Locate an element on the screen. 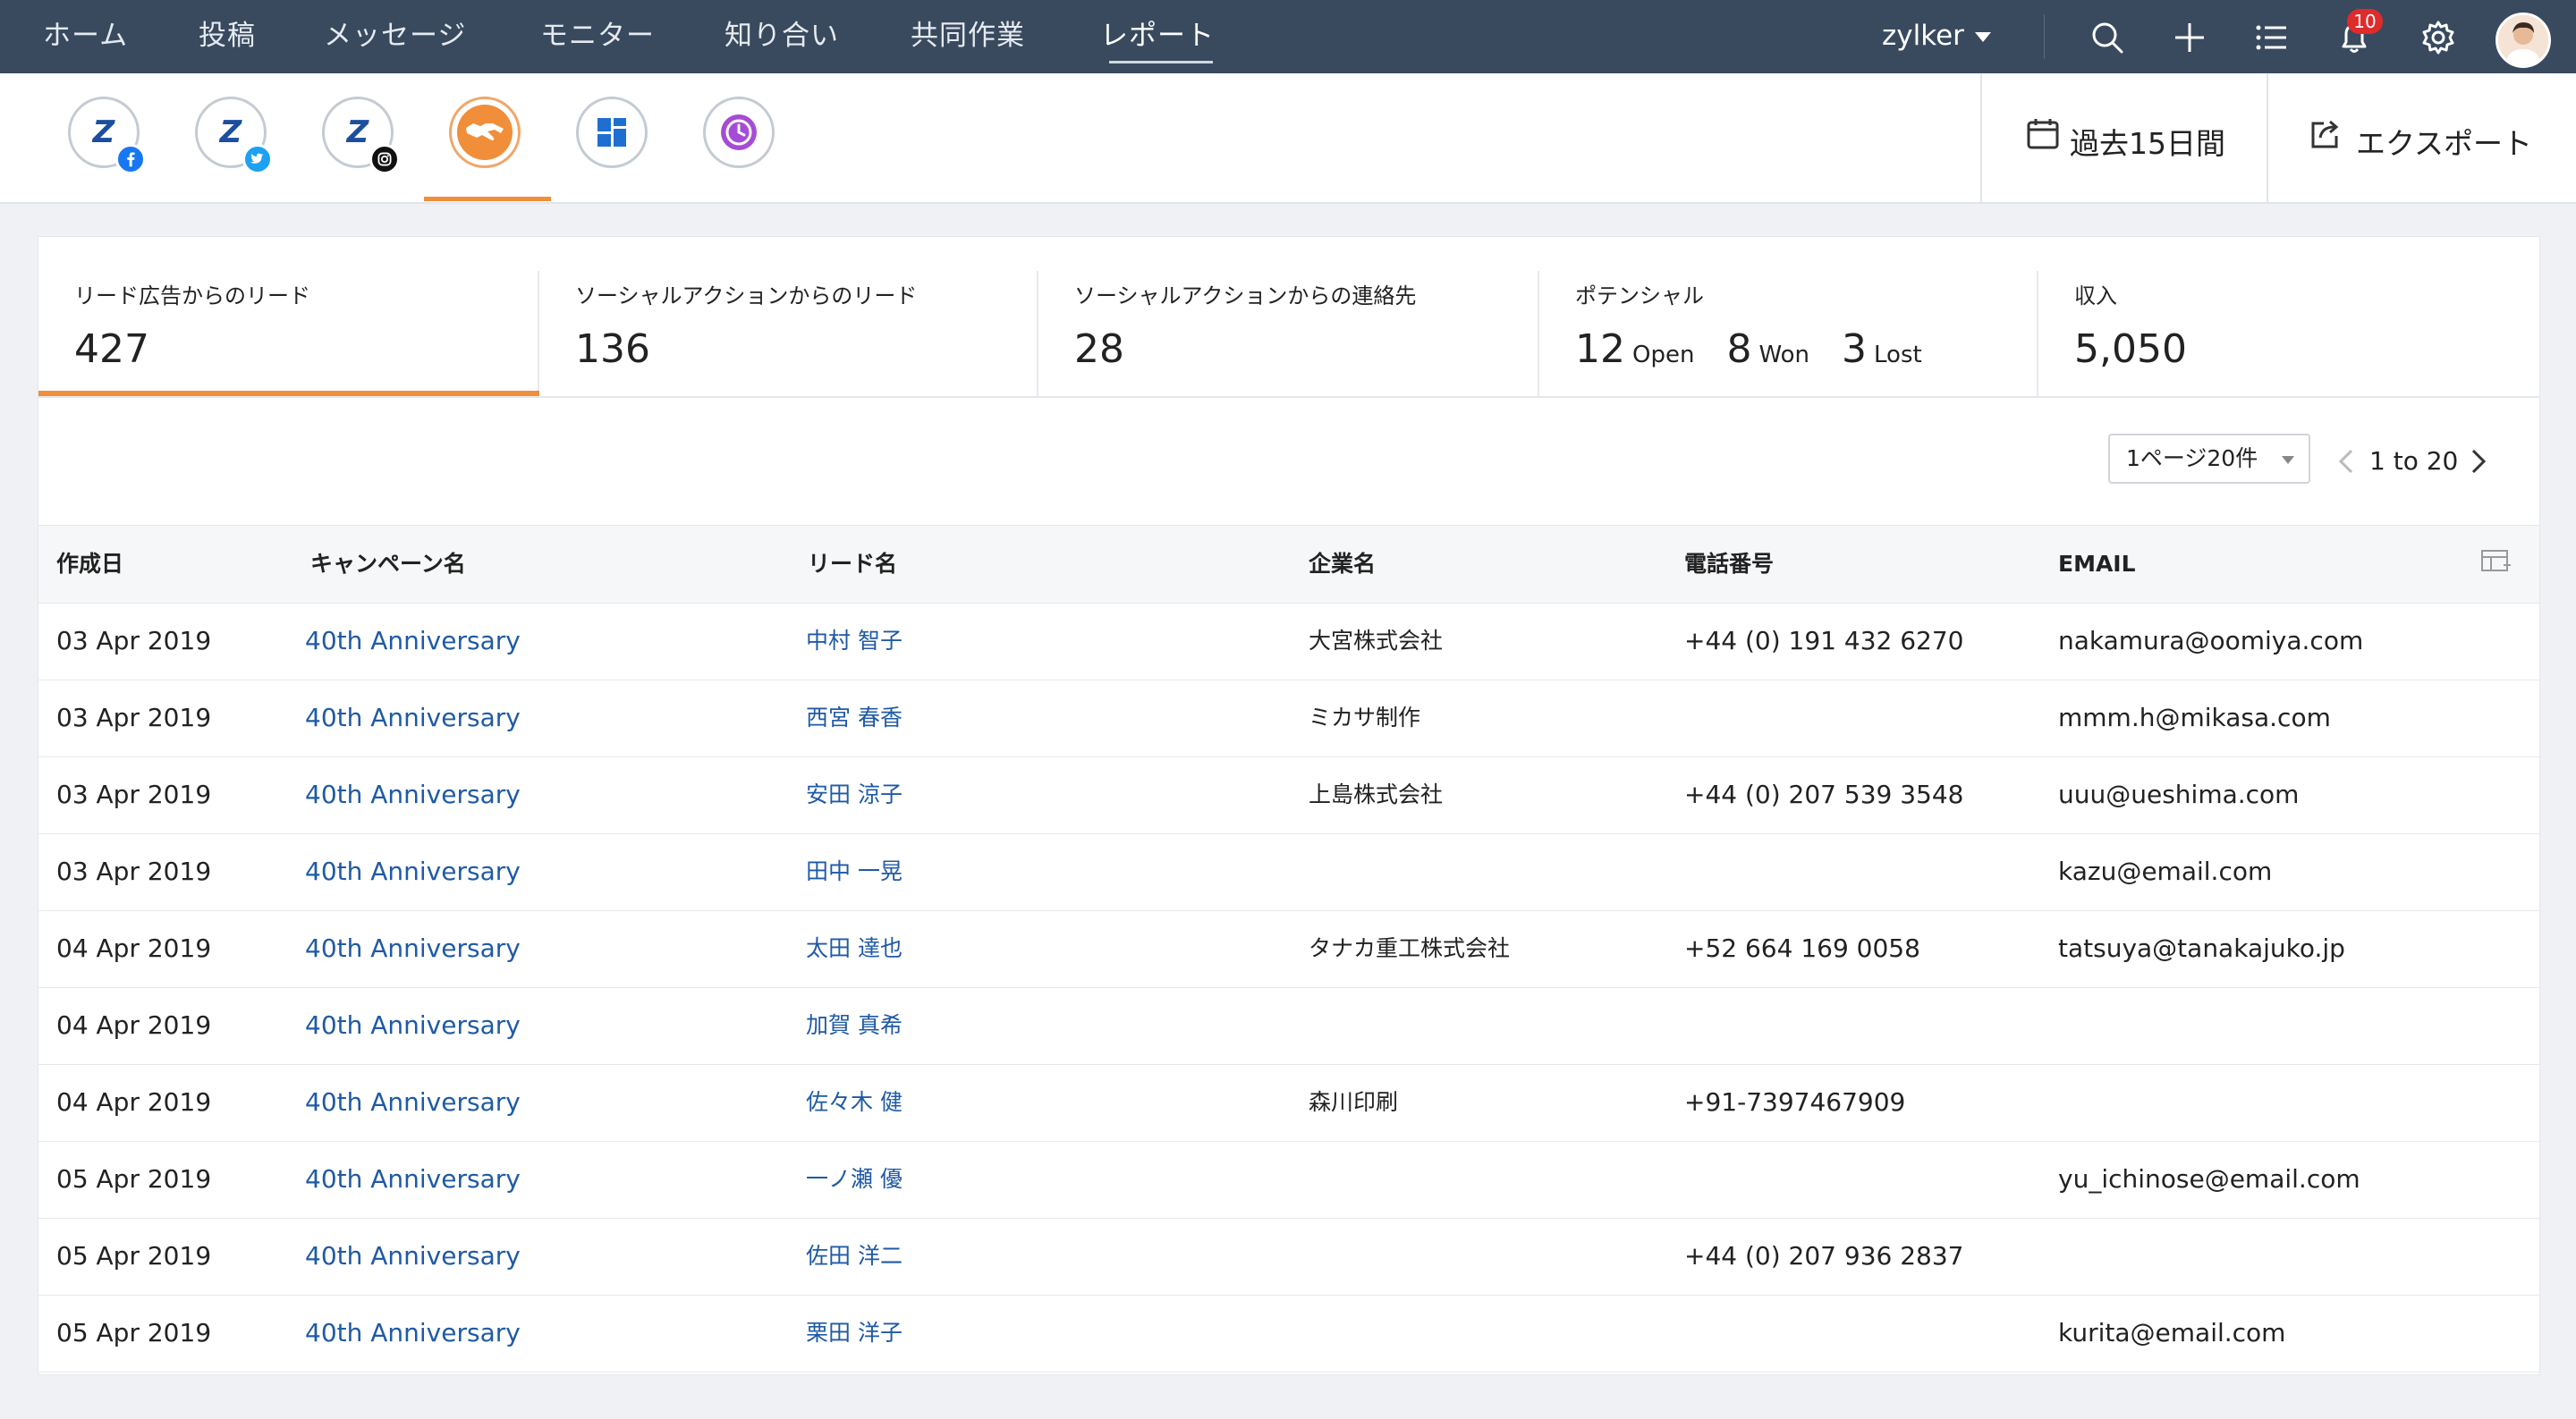 Image resolution: width=2576 pixels, height=1419 pixels. page-range: 1 to 20 is located at coordinates (2414, 461).